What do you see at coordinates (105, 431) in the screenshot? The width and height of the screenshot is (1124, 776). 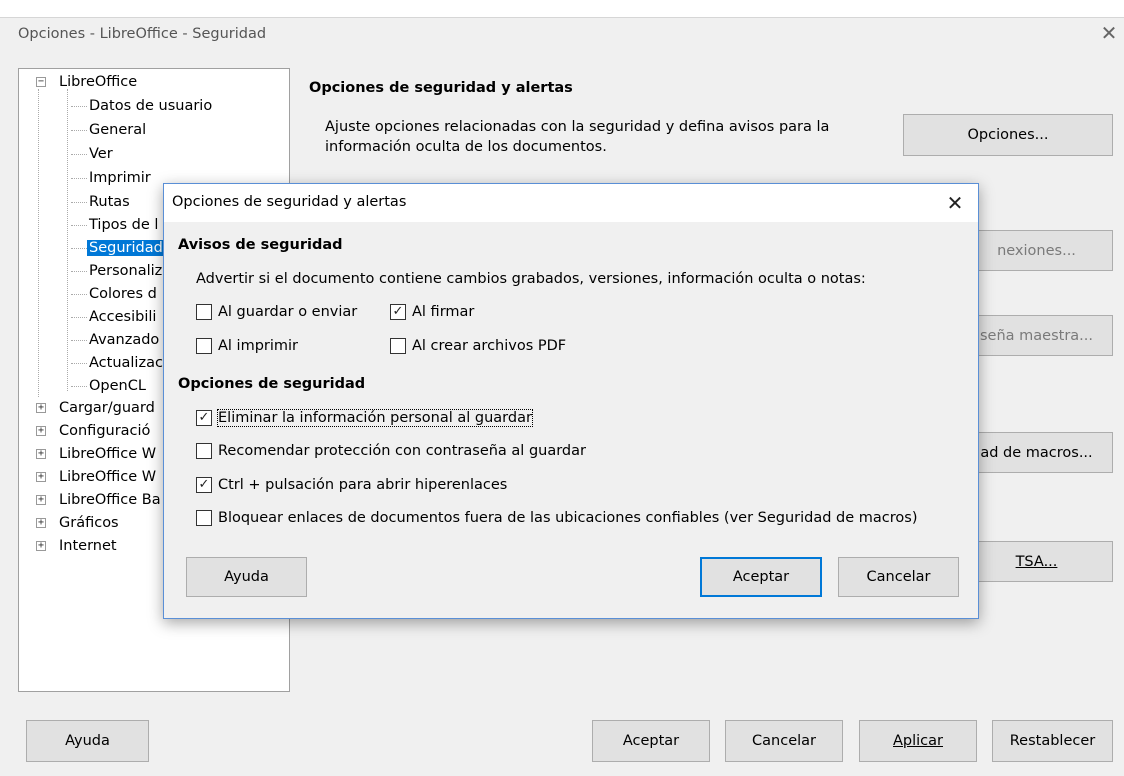 I see `tree-item-label: Configuració` at bounding box center [105, 431].